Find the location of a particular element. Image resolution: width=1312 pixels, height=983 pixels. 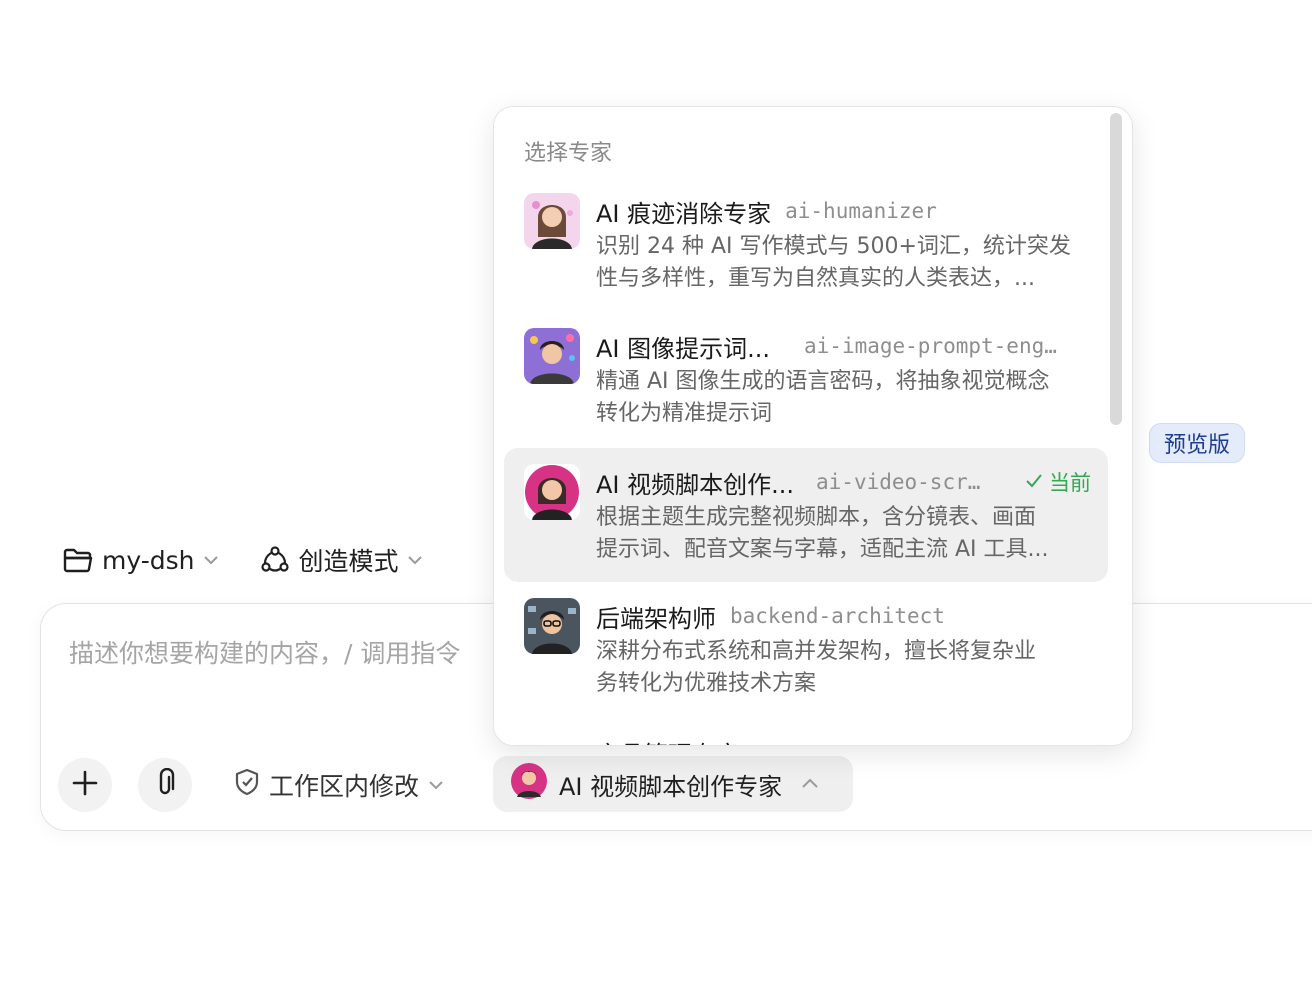

folder-label: my-dsh is located at coordinates (148, 560).